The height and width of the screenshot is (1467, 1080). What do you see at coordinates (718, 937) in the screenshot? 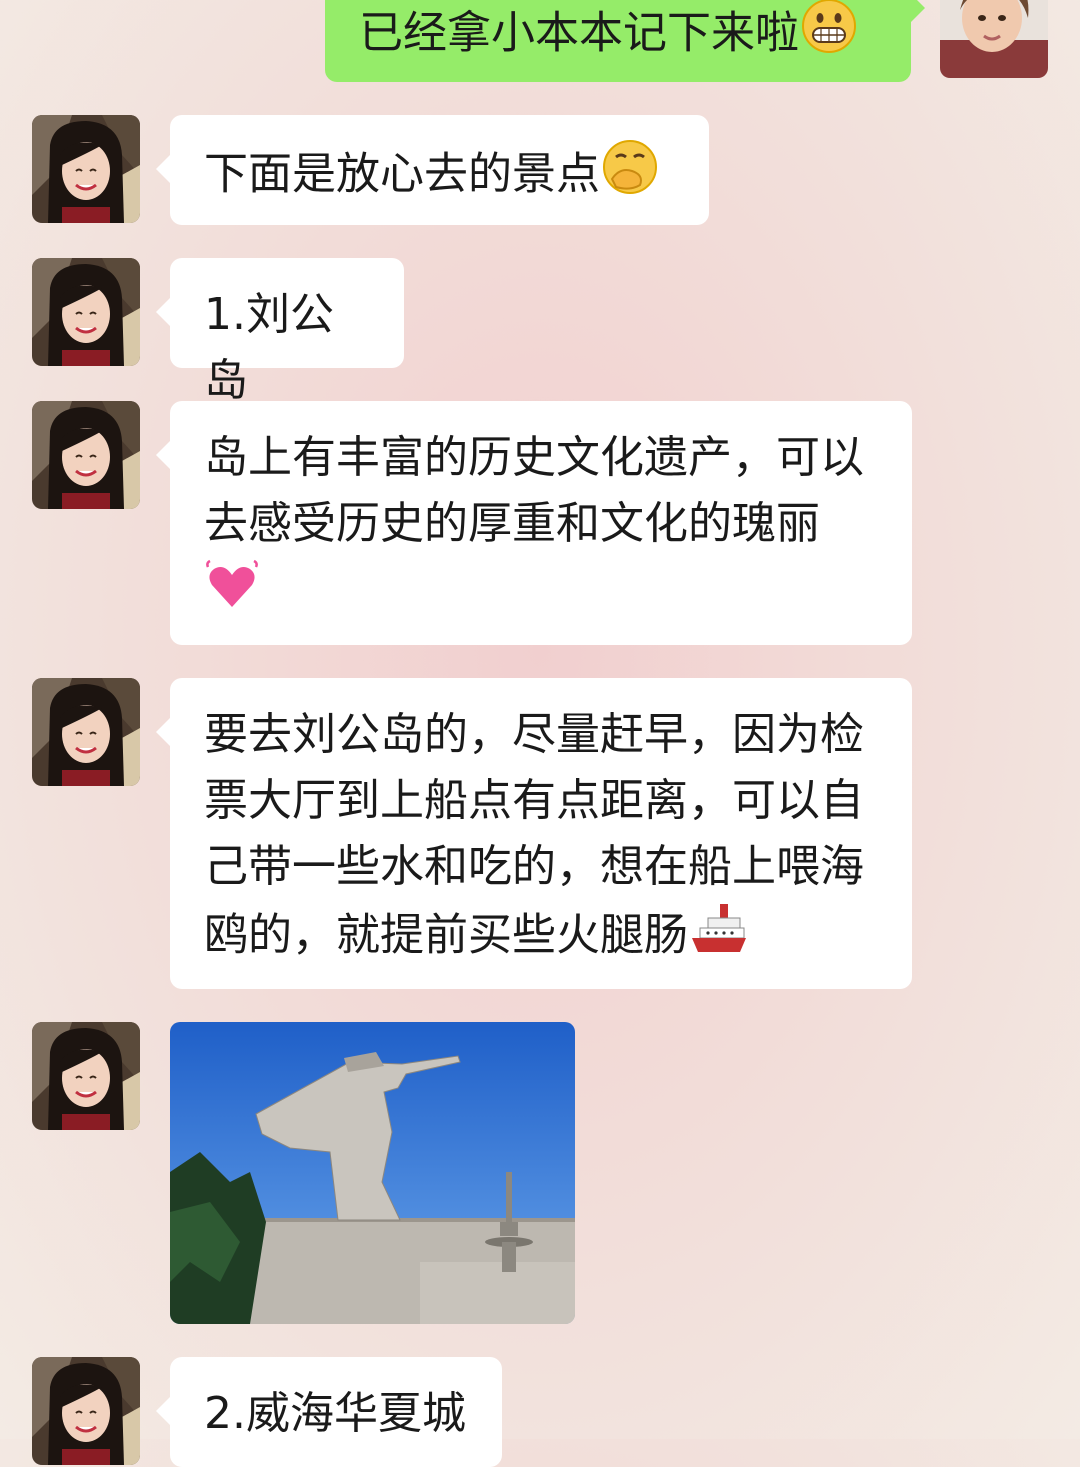
I see `ship-icon` at bounding box center [718, 937].